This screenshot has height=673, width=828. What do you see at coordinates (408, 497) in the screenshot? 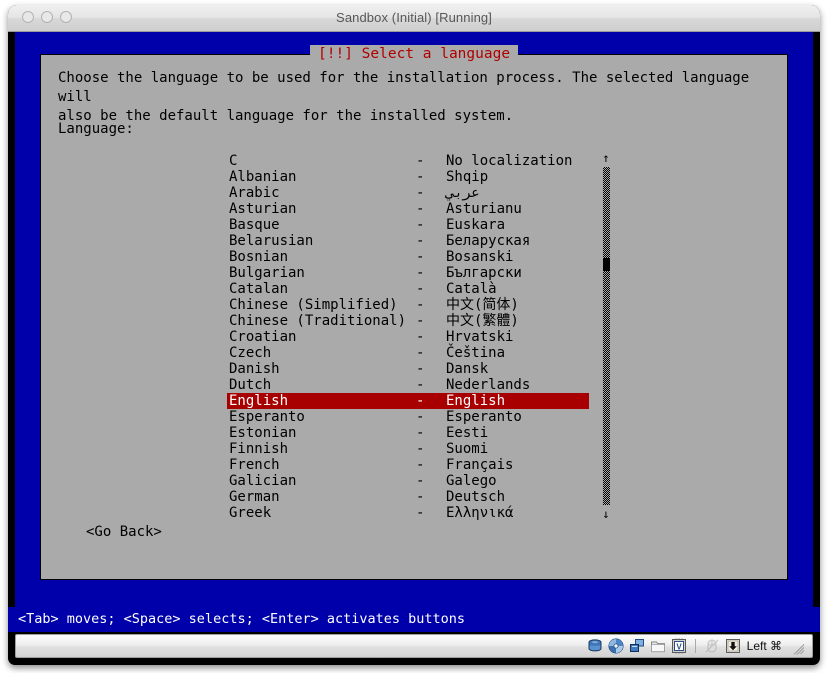
I see `language-list-item: German - Deutsch` at bounding box center [408, 497].